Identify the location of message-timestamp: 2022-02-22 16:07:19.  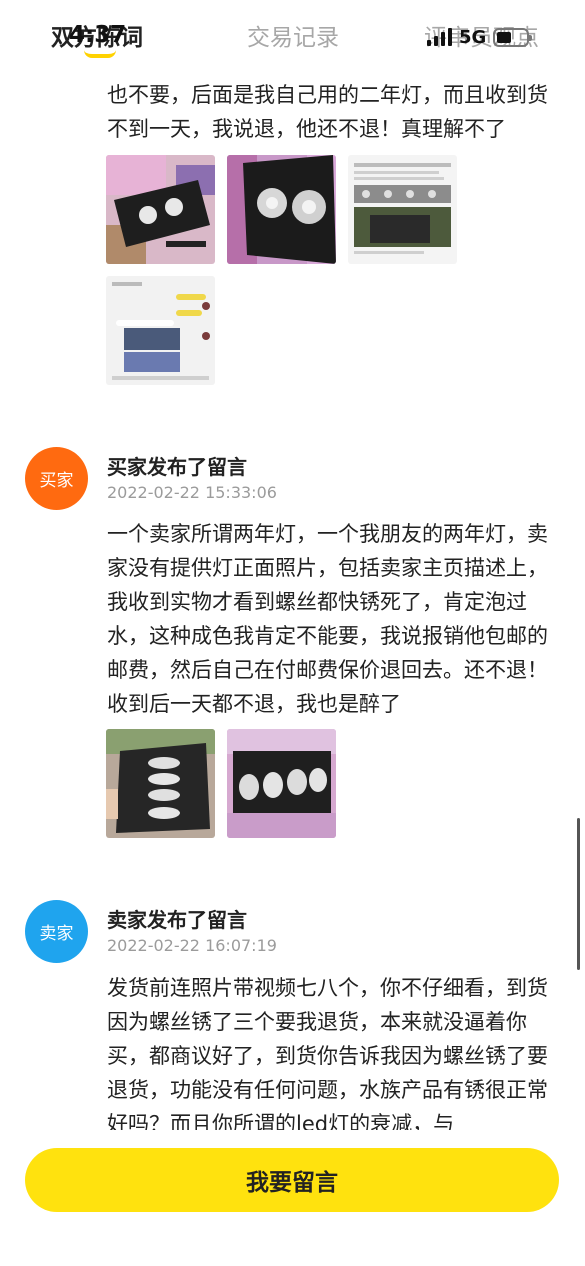
(192, 945).